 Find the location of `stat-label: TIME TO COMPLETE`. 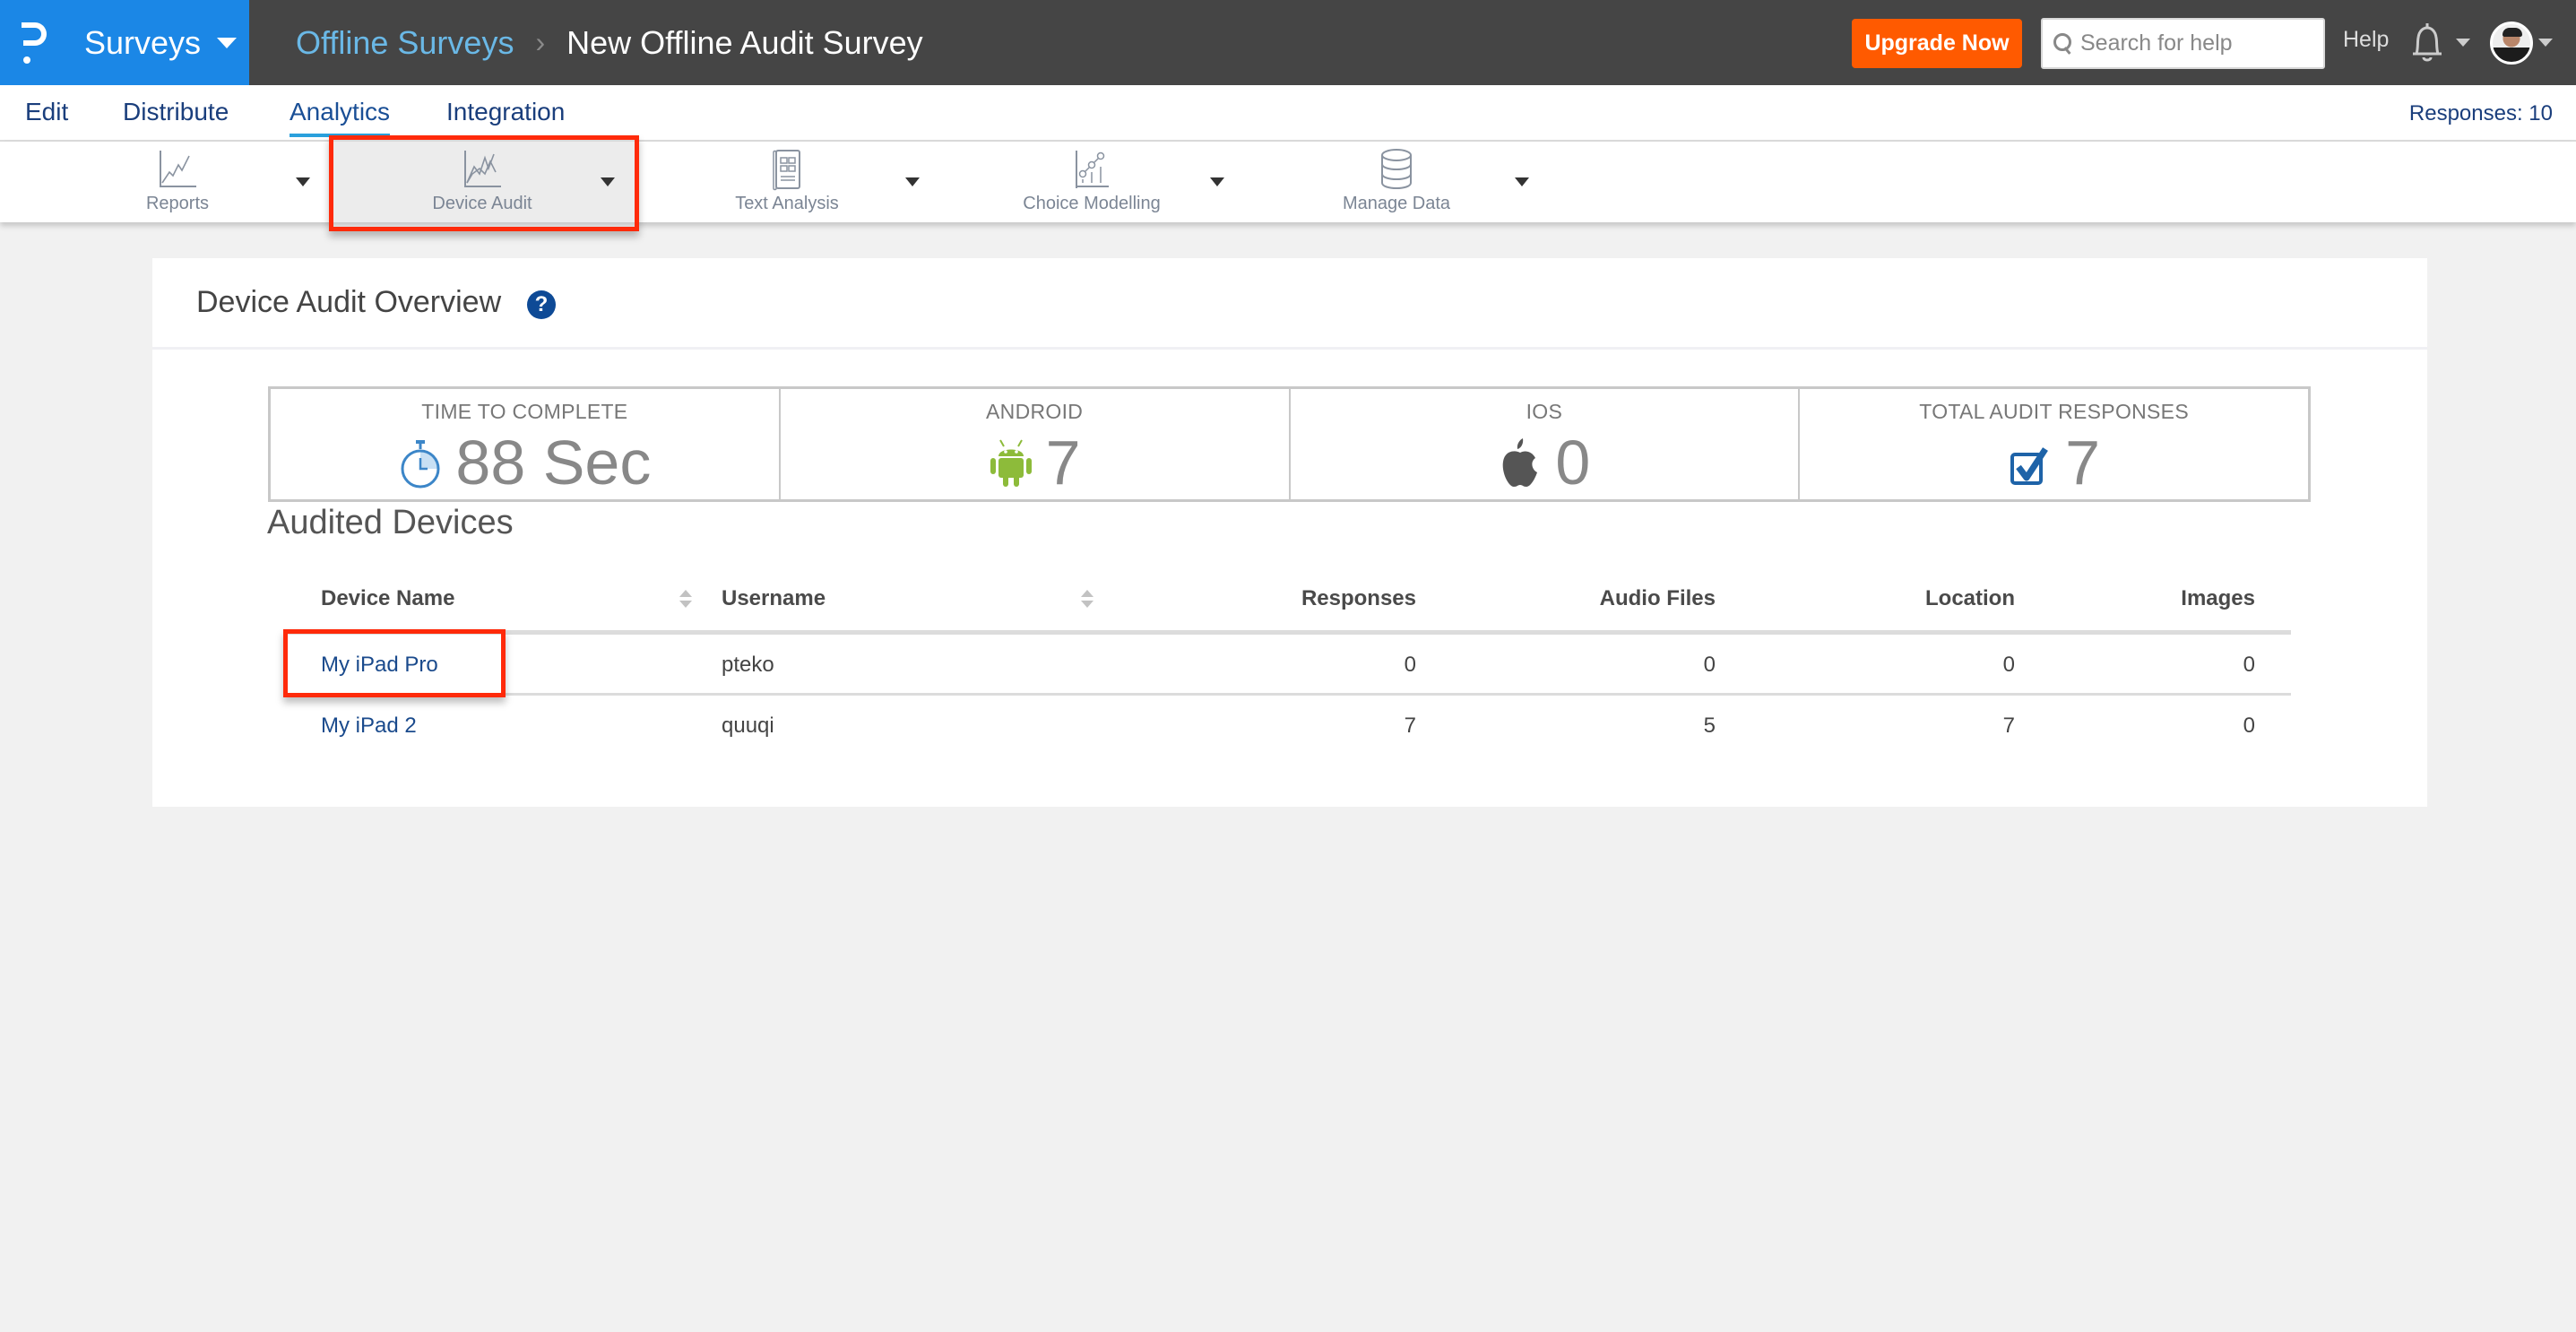

stat-label: TIME TO COMPLETE is located at coordinates (524, 411).